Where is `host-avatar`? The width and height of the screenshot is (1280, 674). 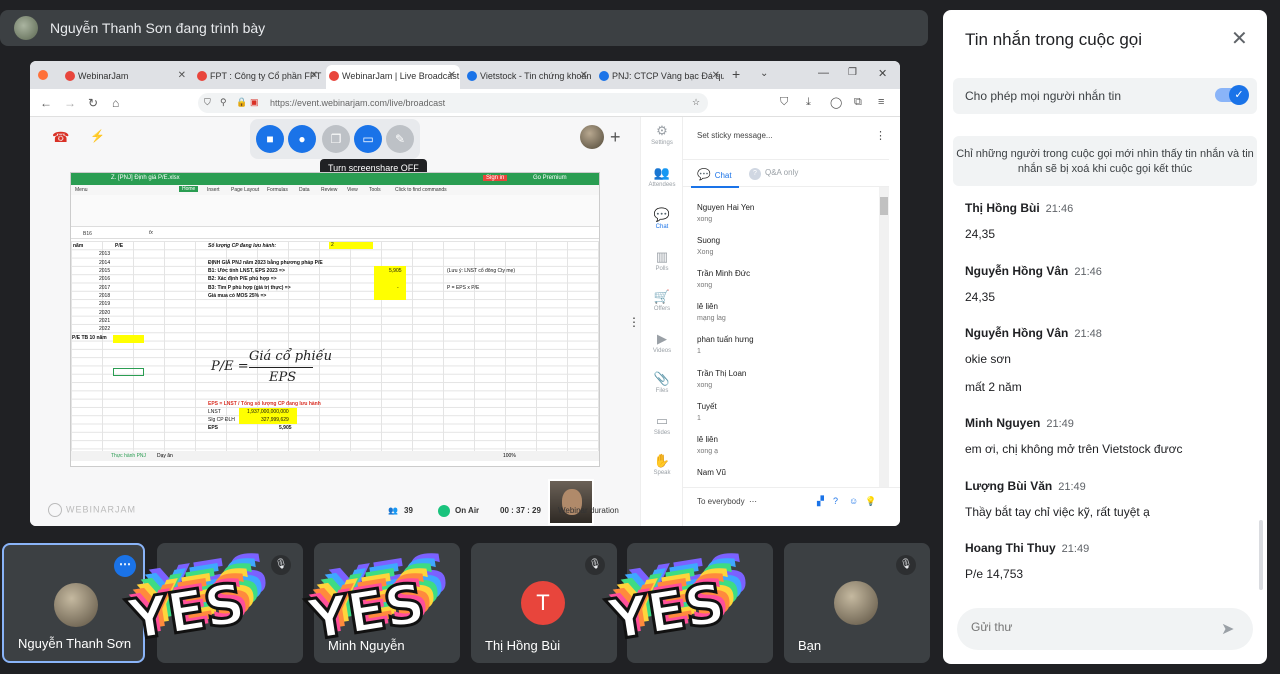 host-avatar is located at coordinates (592, 137).